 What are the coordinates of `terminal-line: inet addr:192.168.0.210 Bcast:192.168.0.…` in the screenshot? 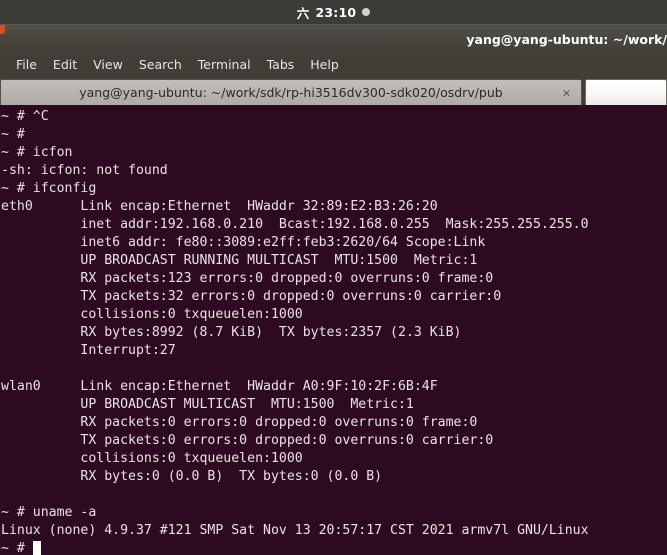 It's located at (295, 224).